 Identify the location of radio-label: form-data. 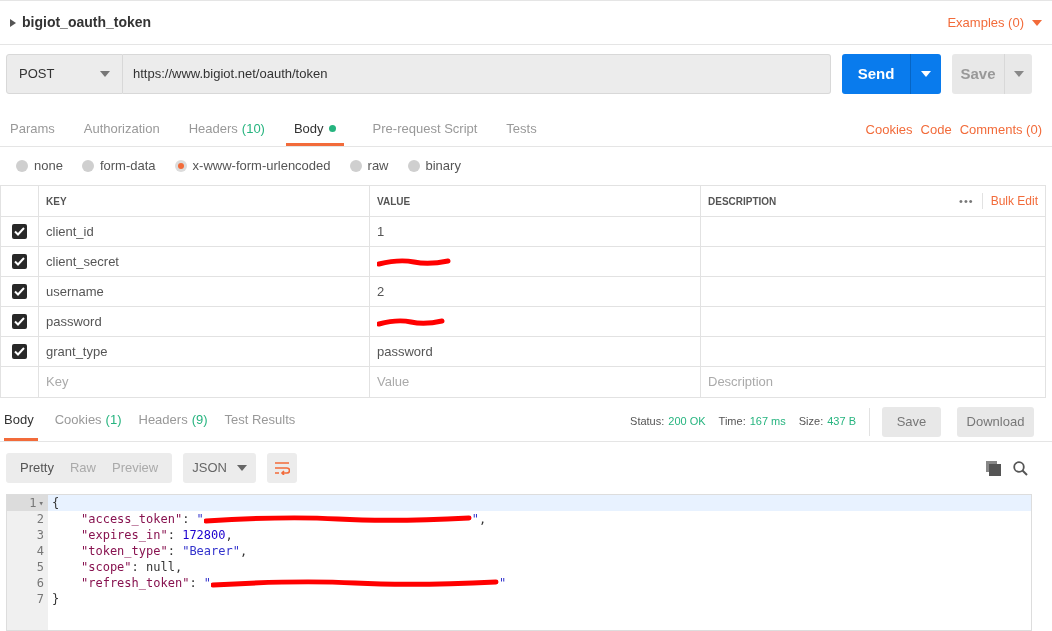
(127, 166).